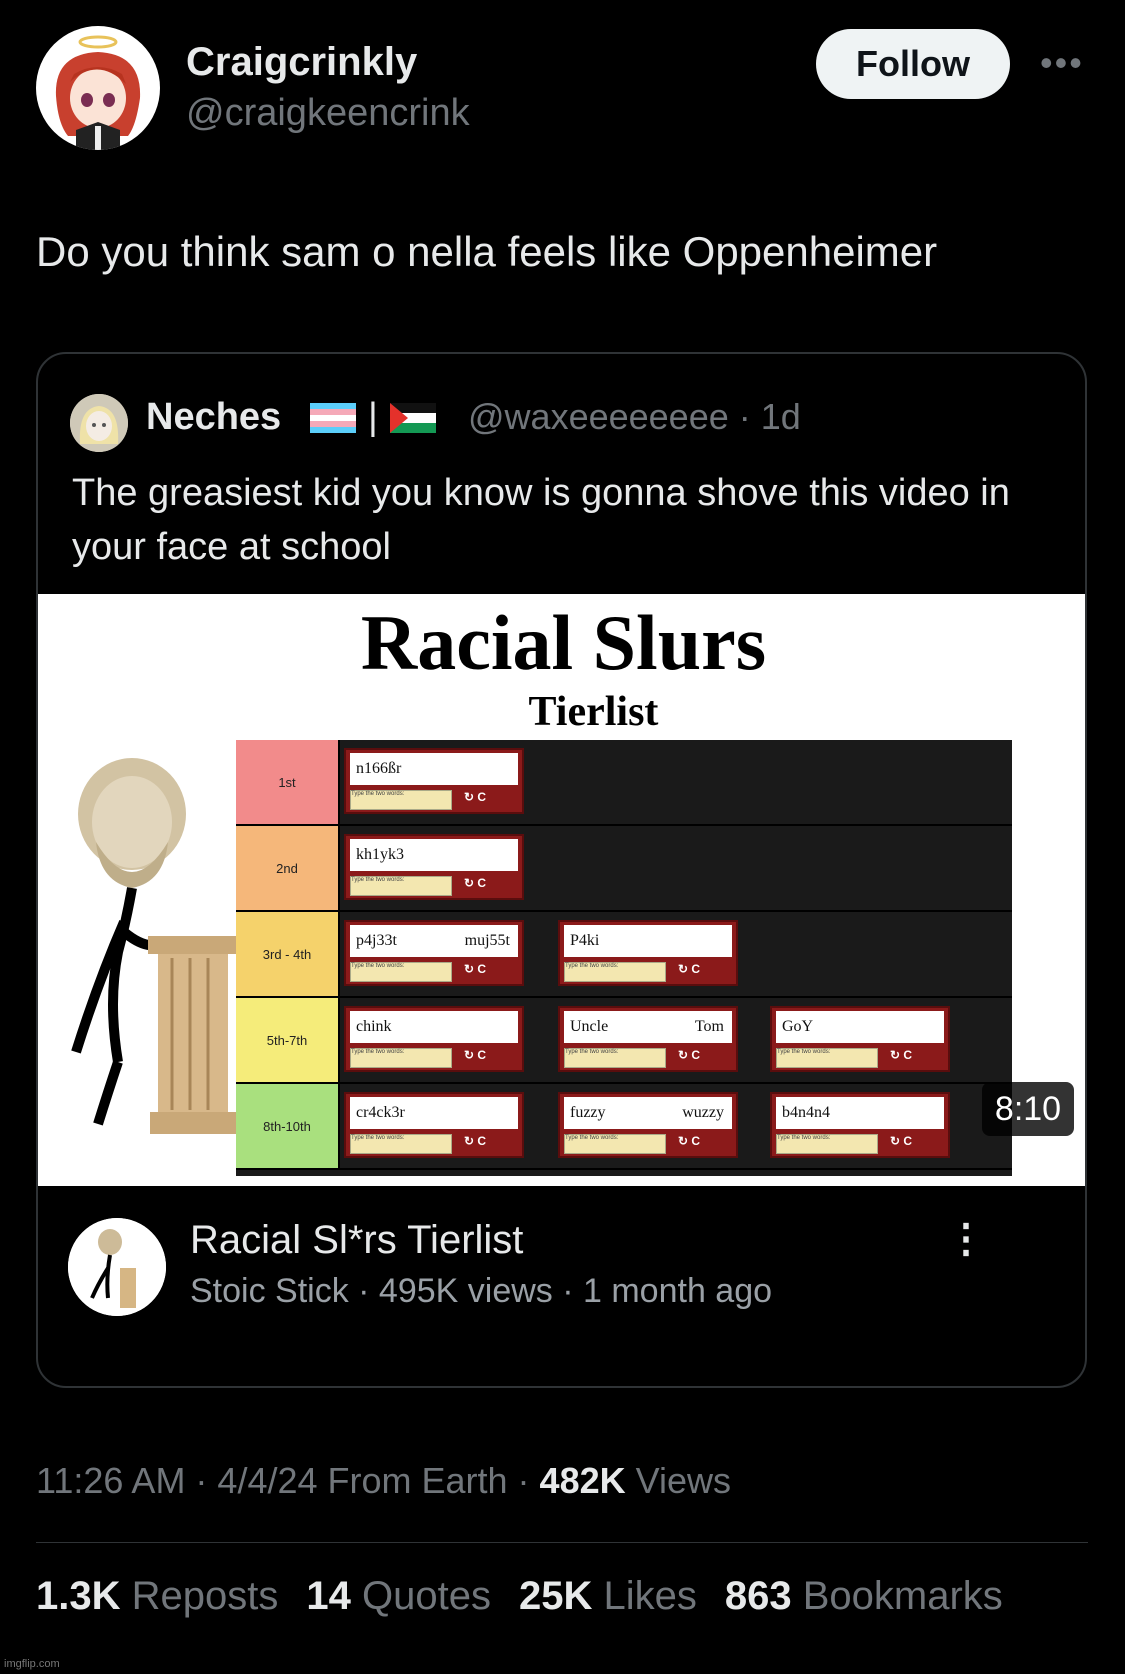  What do you see at coordinates (412, 417) in the screenshot?
I see `palestine-flag-icon` at bounding box center [412, 417].